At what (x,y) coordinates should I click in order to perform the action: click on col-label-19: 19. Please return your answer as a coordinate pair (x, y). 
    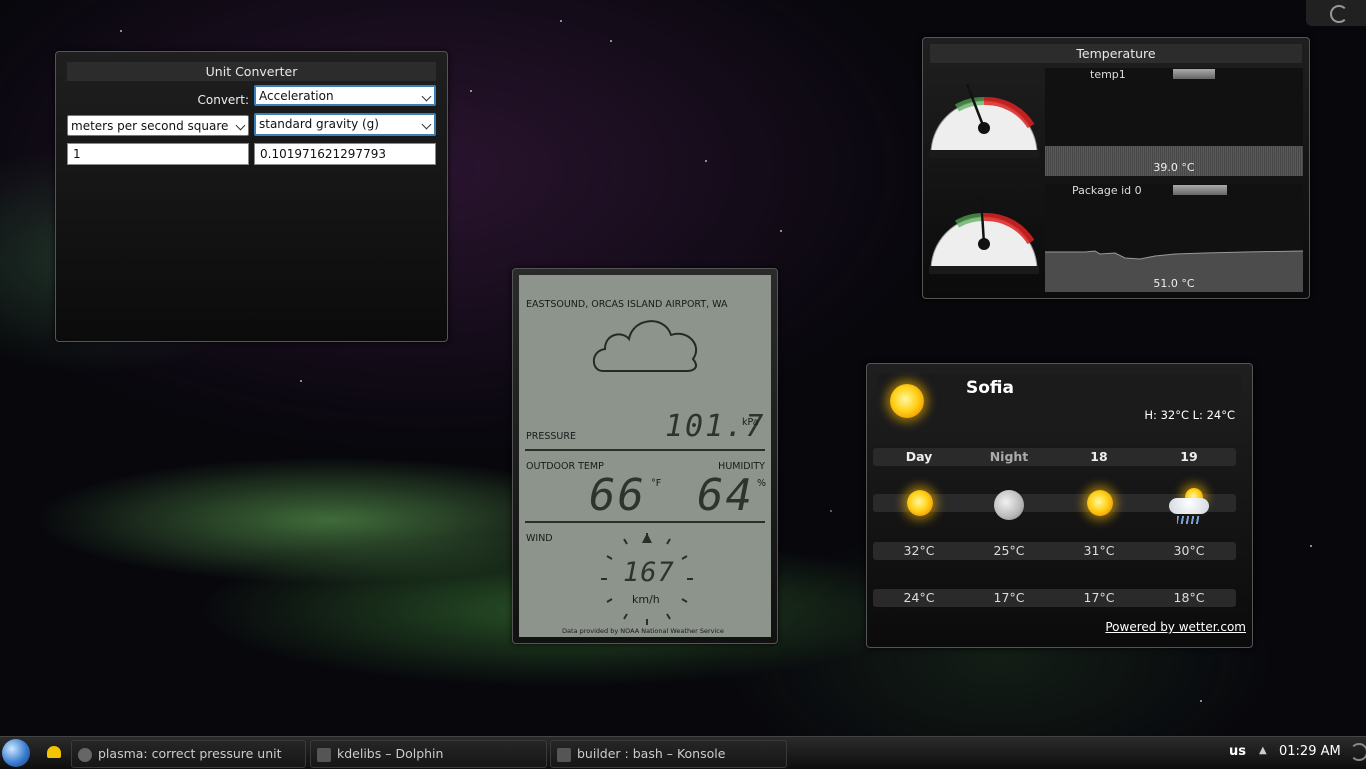
    Looking at the image, I should click on (1189, 456).